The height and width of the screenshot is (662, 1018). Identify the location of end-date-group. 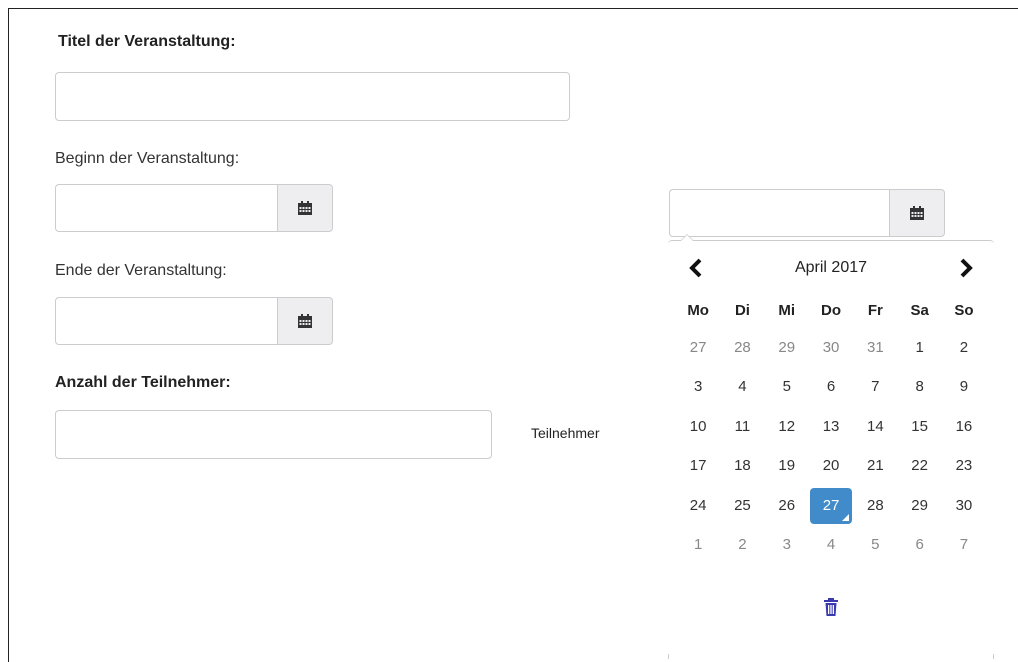
(194, 321).